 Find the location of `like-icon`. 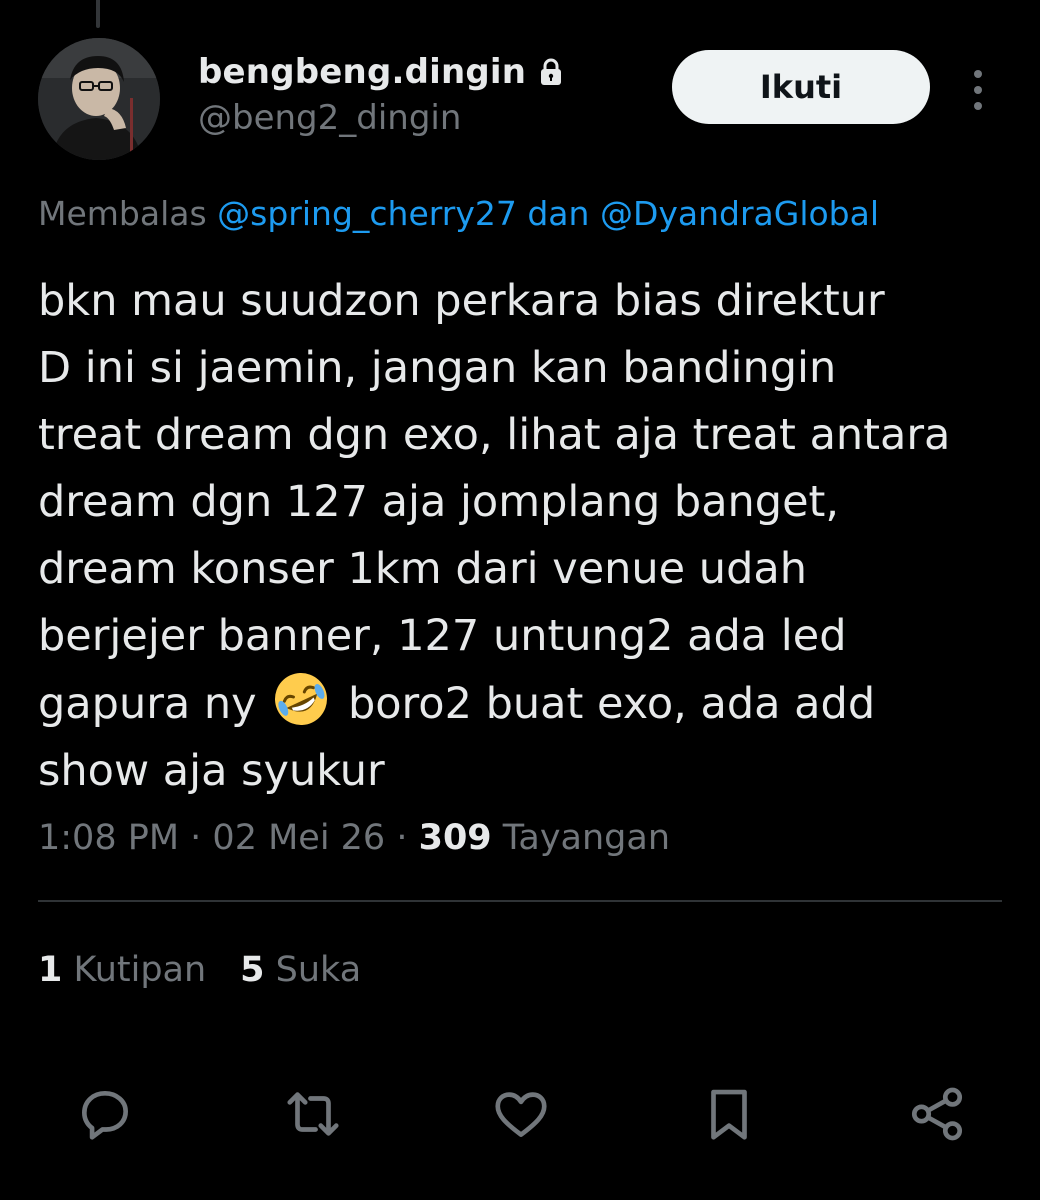

like-icon is located at coordinates (521, 1114).